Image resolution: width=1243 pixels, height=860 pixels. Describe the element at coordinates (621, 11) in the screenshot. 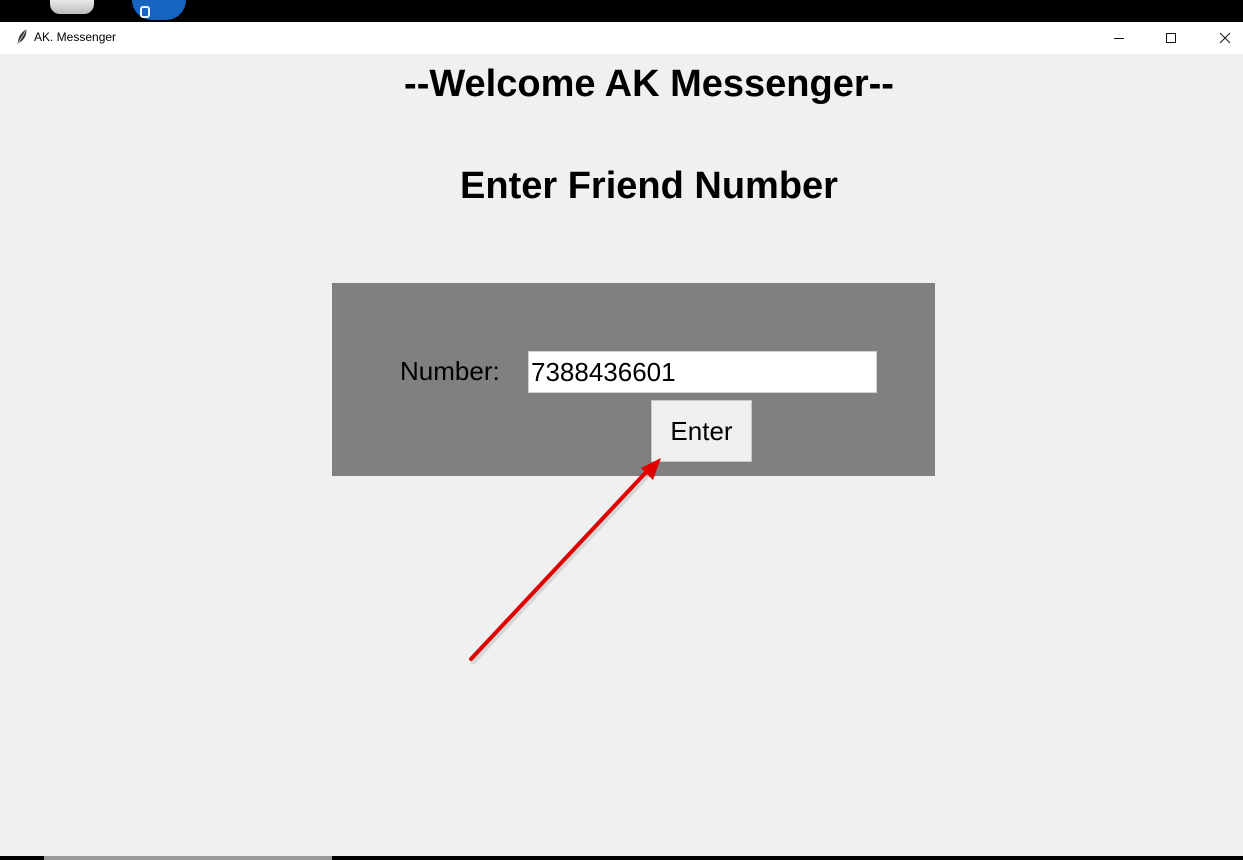

I see `desktop-background` at that location.